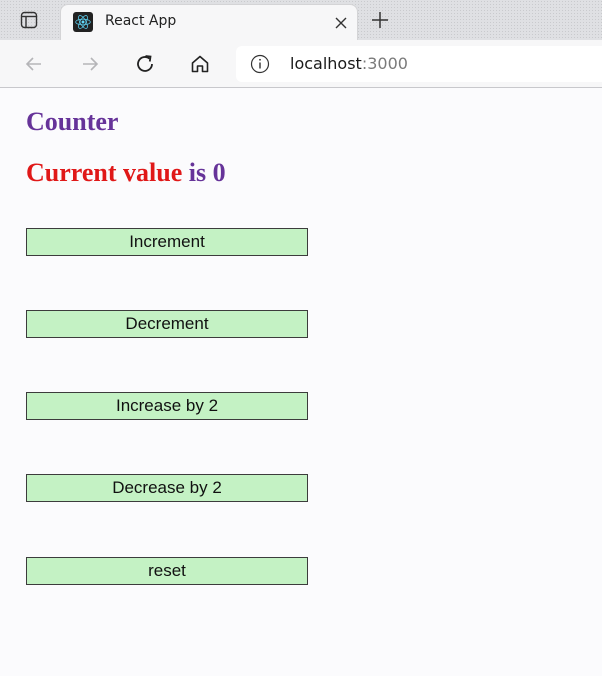  Describe the element at coordinates (83, 22) in the screenshot. I see `react-logo-icon` at that location.